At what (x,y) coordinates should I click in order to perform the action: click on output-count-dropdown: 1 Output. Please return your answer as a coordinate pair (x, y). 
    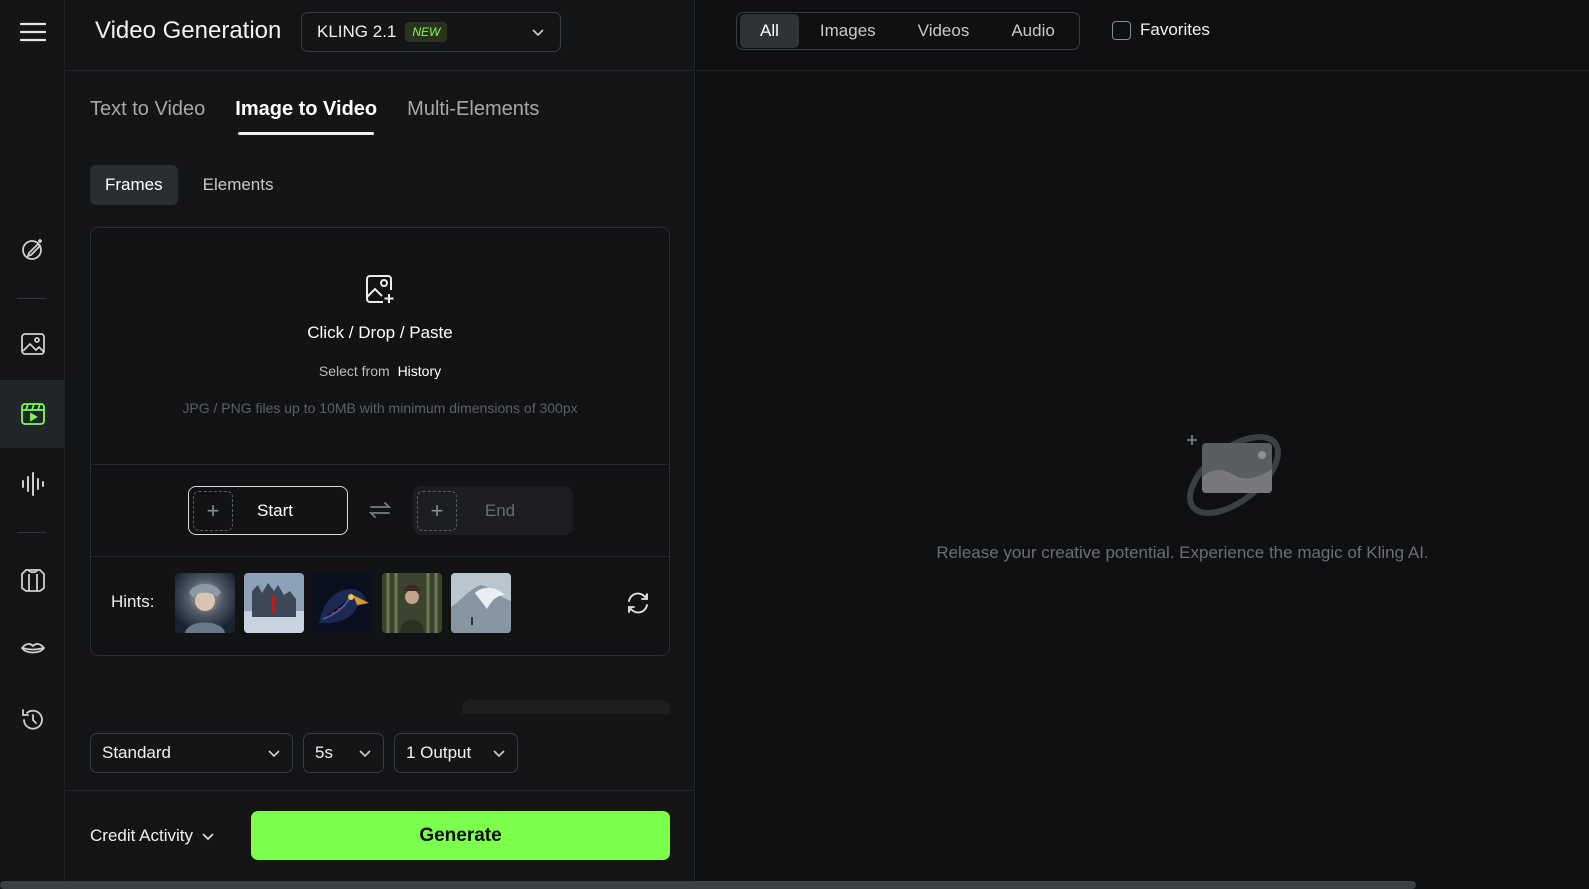
    Looking at the image, I should click on (456, 753).